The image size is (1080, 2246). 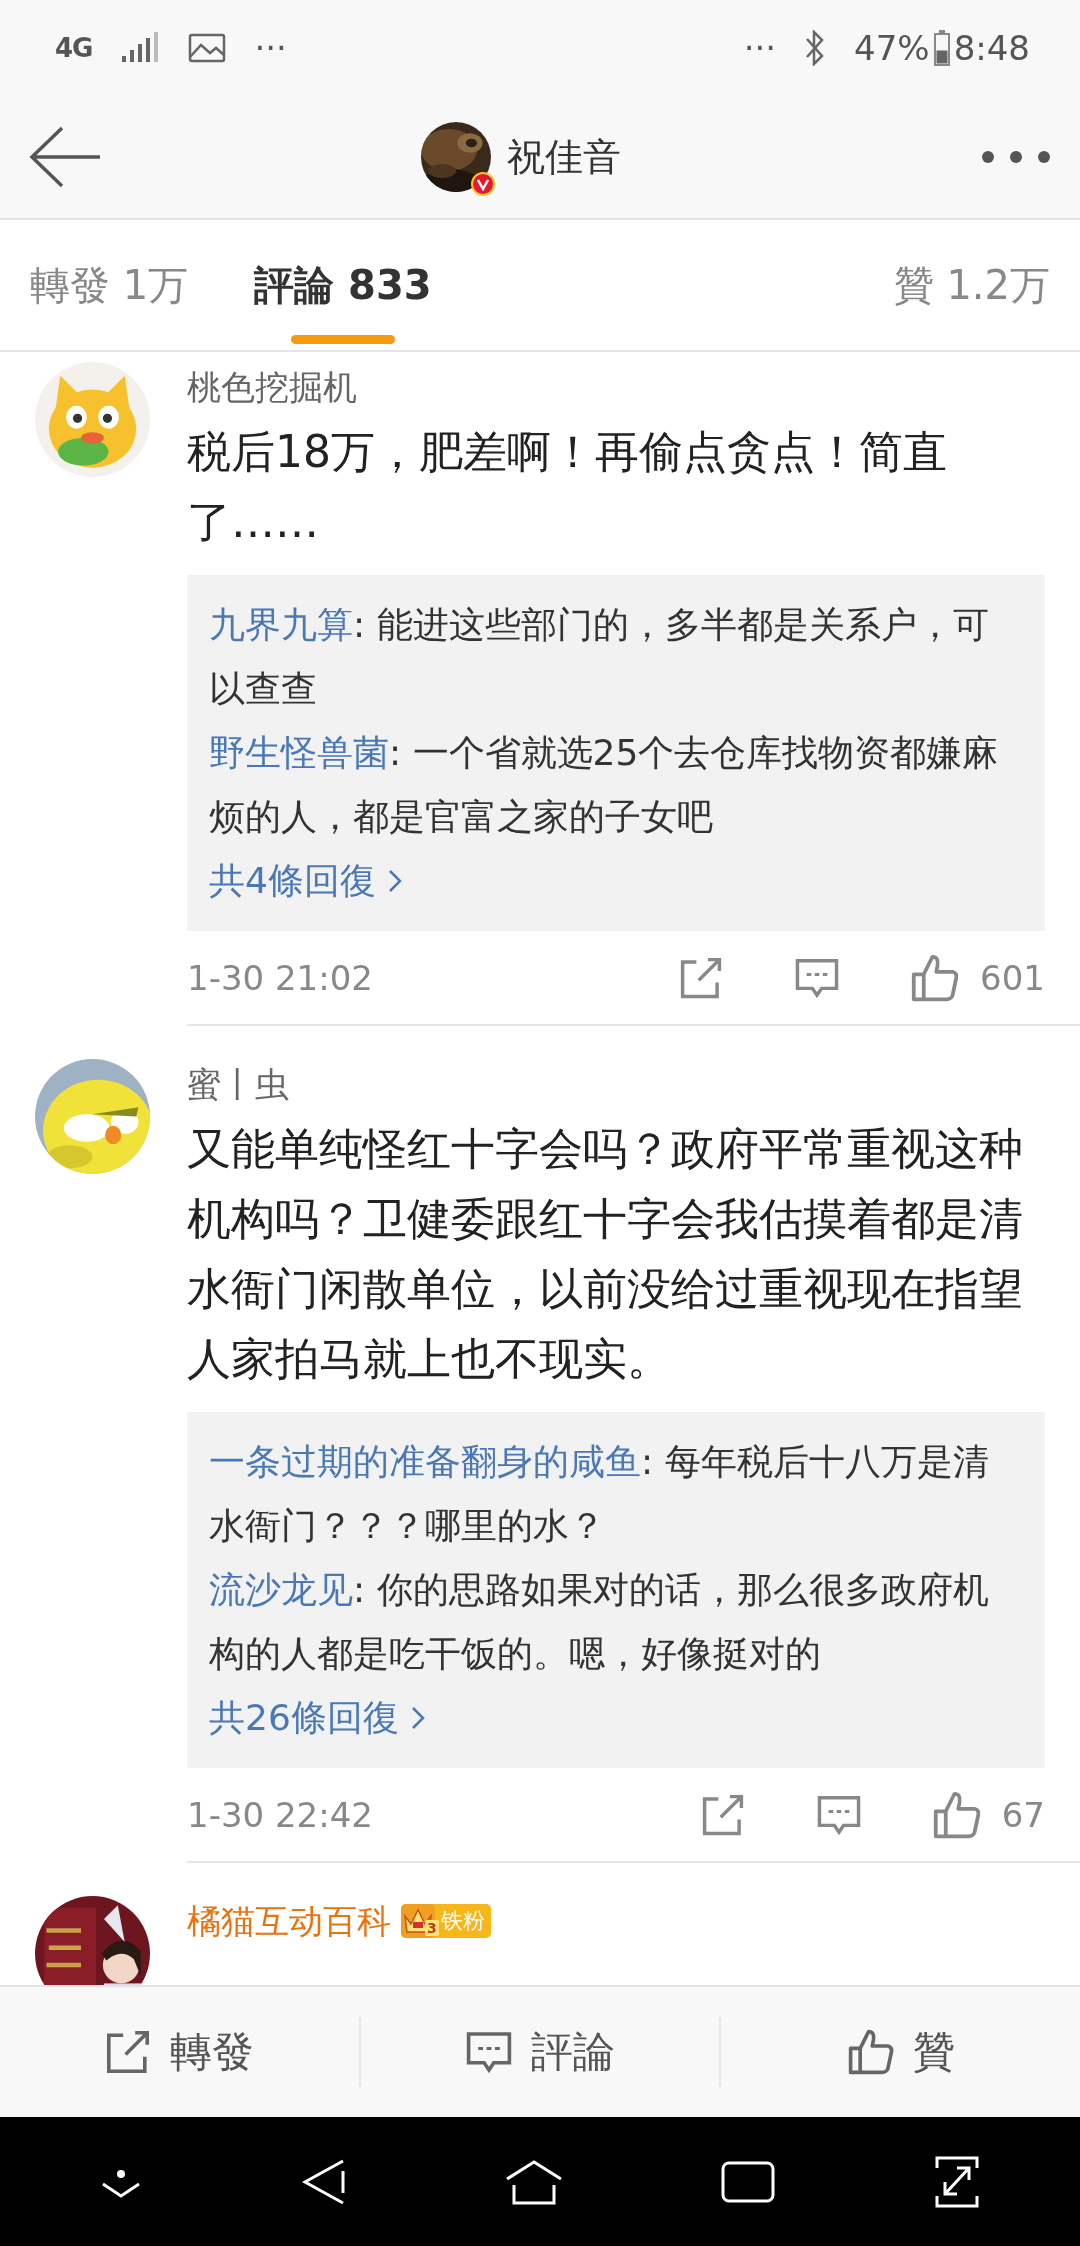 What do you see at coordinates (748, 2181) in the screenshot?
I see `recent-apps-icon` at bounding box center [748, 2181].